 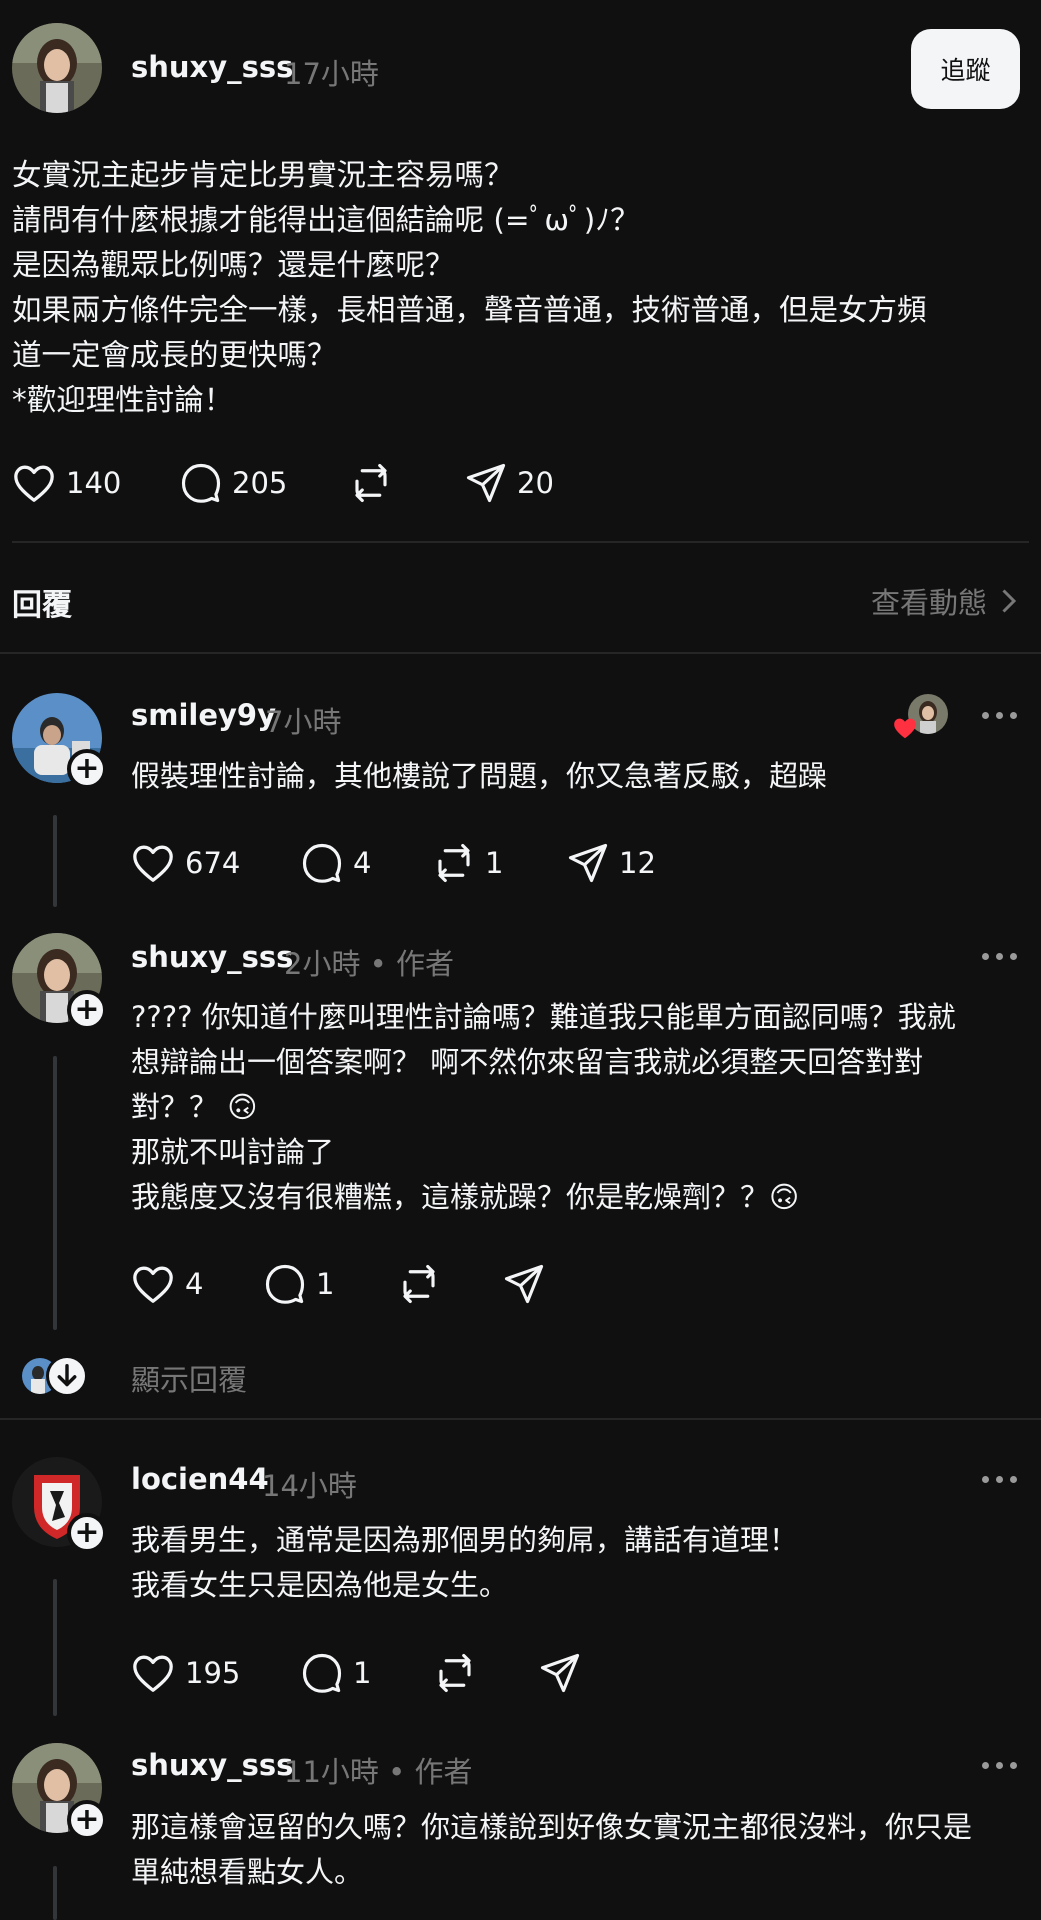 I want to click on repost-button: 1, so click(x=468, y=863).